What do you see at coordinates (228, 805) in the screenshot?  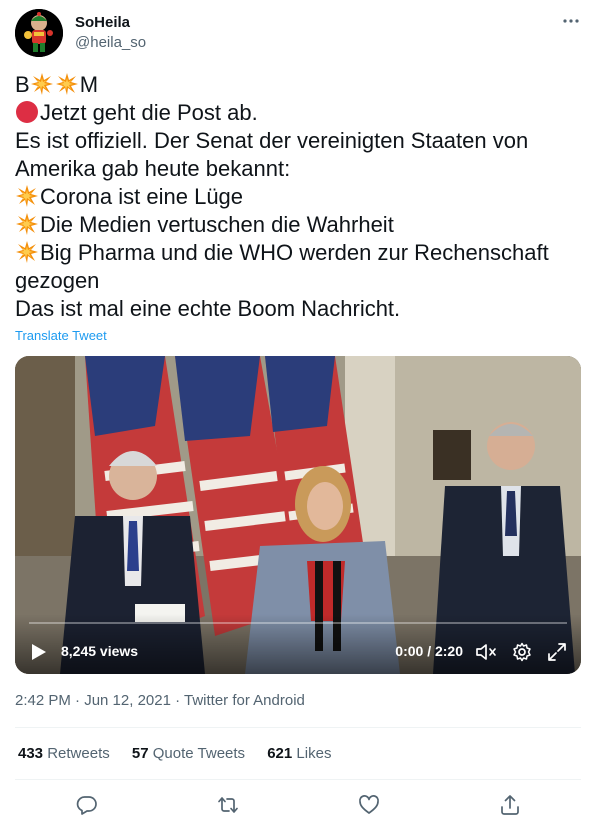 I see `retweet-icon` at bounding box center [228, 805].